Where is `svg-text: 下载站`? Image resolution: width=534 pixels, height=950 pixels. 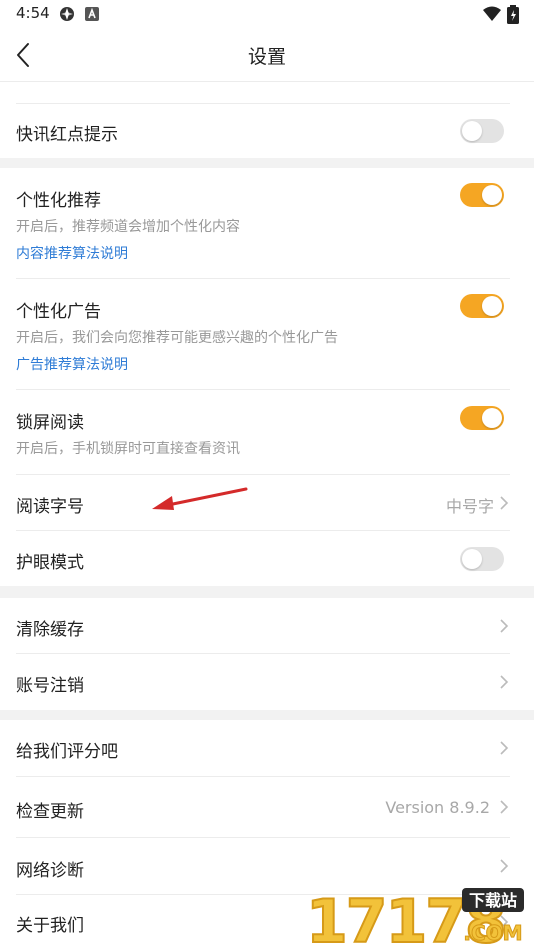
svg-text: 下载站 is located at coordinates (493, 900).